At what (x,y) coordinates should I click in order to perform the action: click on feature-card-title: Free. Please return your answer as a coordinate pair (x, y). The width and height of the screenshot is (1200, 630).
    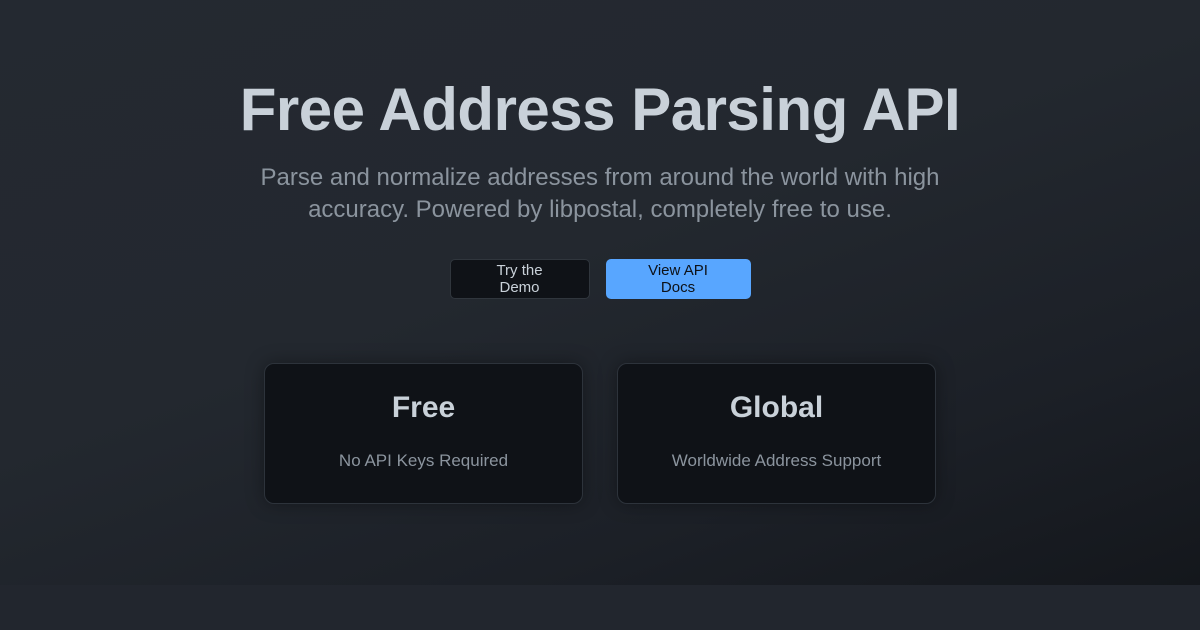
    Looking at the image, I should click on (423, 407).